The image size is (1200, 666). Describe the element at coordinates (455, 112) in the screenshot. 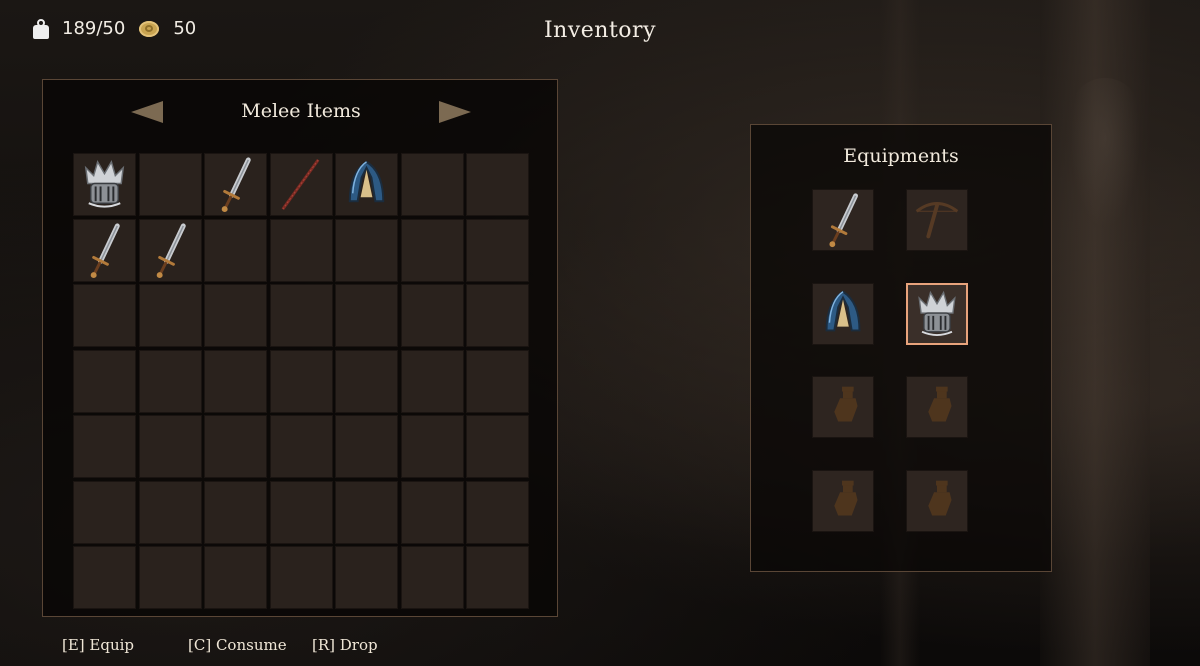

I see `next-category-button` at that location.